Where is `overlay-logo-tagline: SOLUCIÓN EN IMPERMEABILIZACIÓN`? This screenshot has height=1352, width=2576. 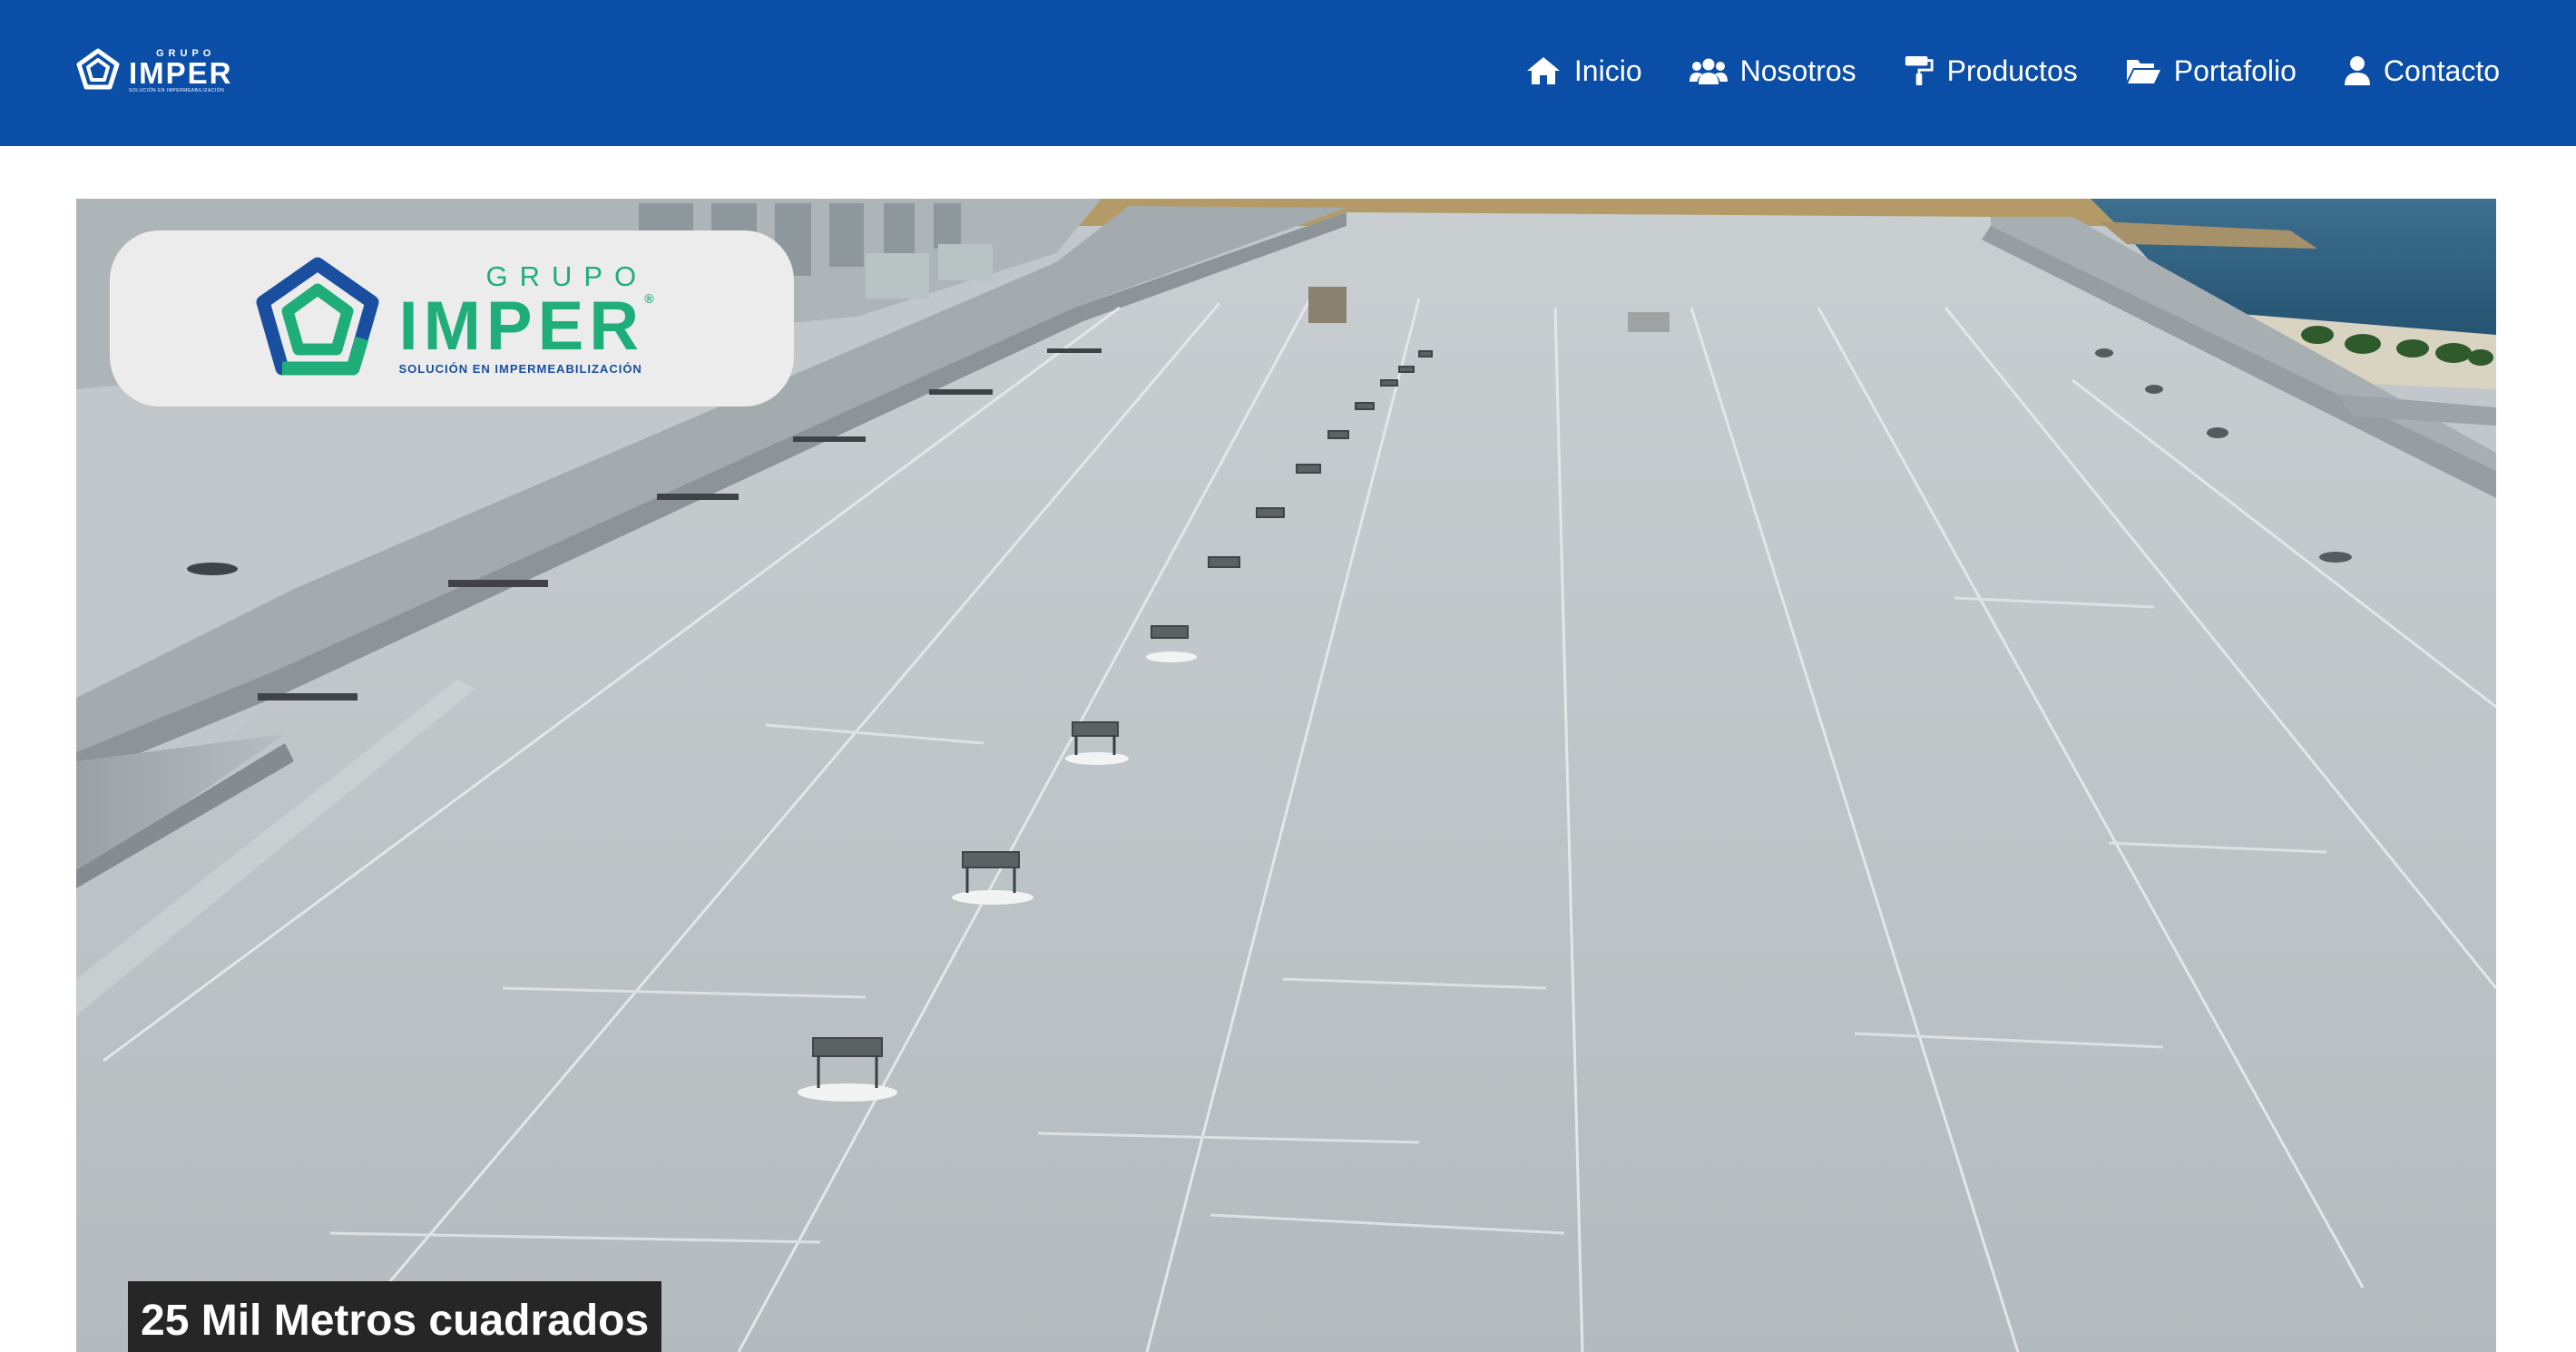 overlay-logo-tagline: SOLUCIÓN EN IMPERMEABILIZACIÓN is located at coordinates (520, 369).